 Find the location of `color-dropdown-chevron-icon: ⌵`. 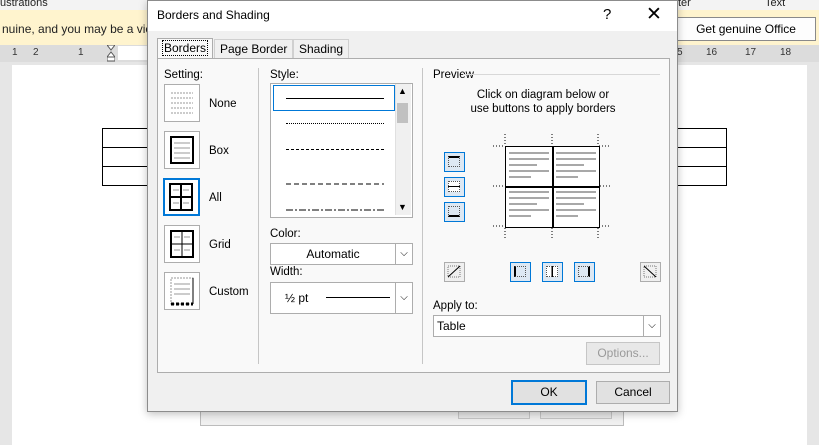

color-dropdown-chevron-icon: ⌵ is located at coordinates (403, 254).